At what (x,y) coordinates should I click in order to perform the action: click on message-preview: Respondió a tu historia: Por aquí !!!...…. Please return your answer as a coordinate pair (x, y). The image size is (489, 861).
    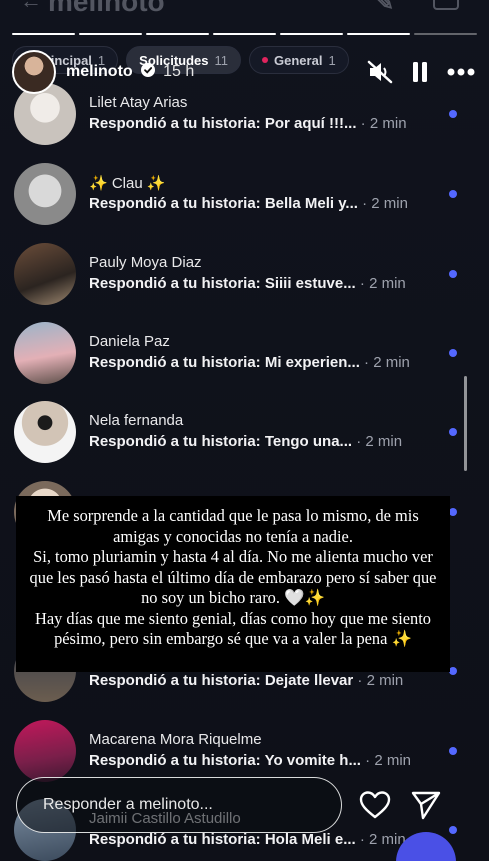
    Looking at the image, I should click on (248, 123).